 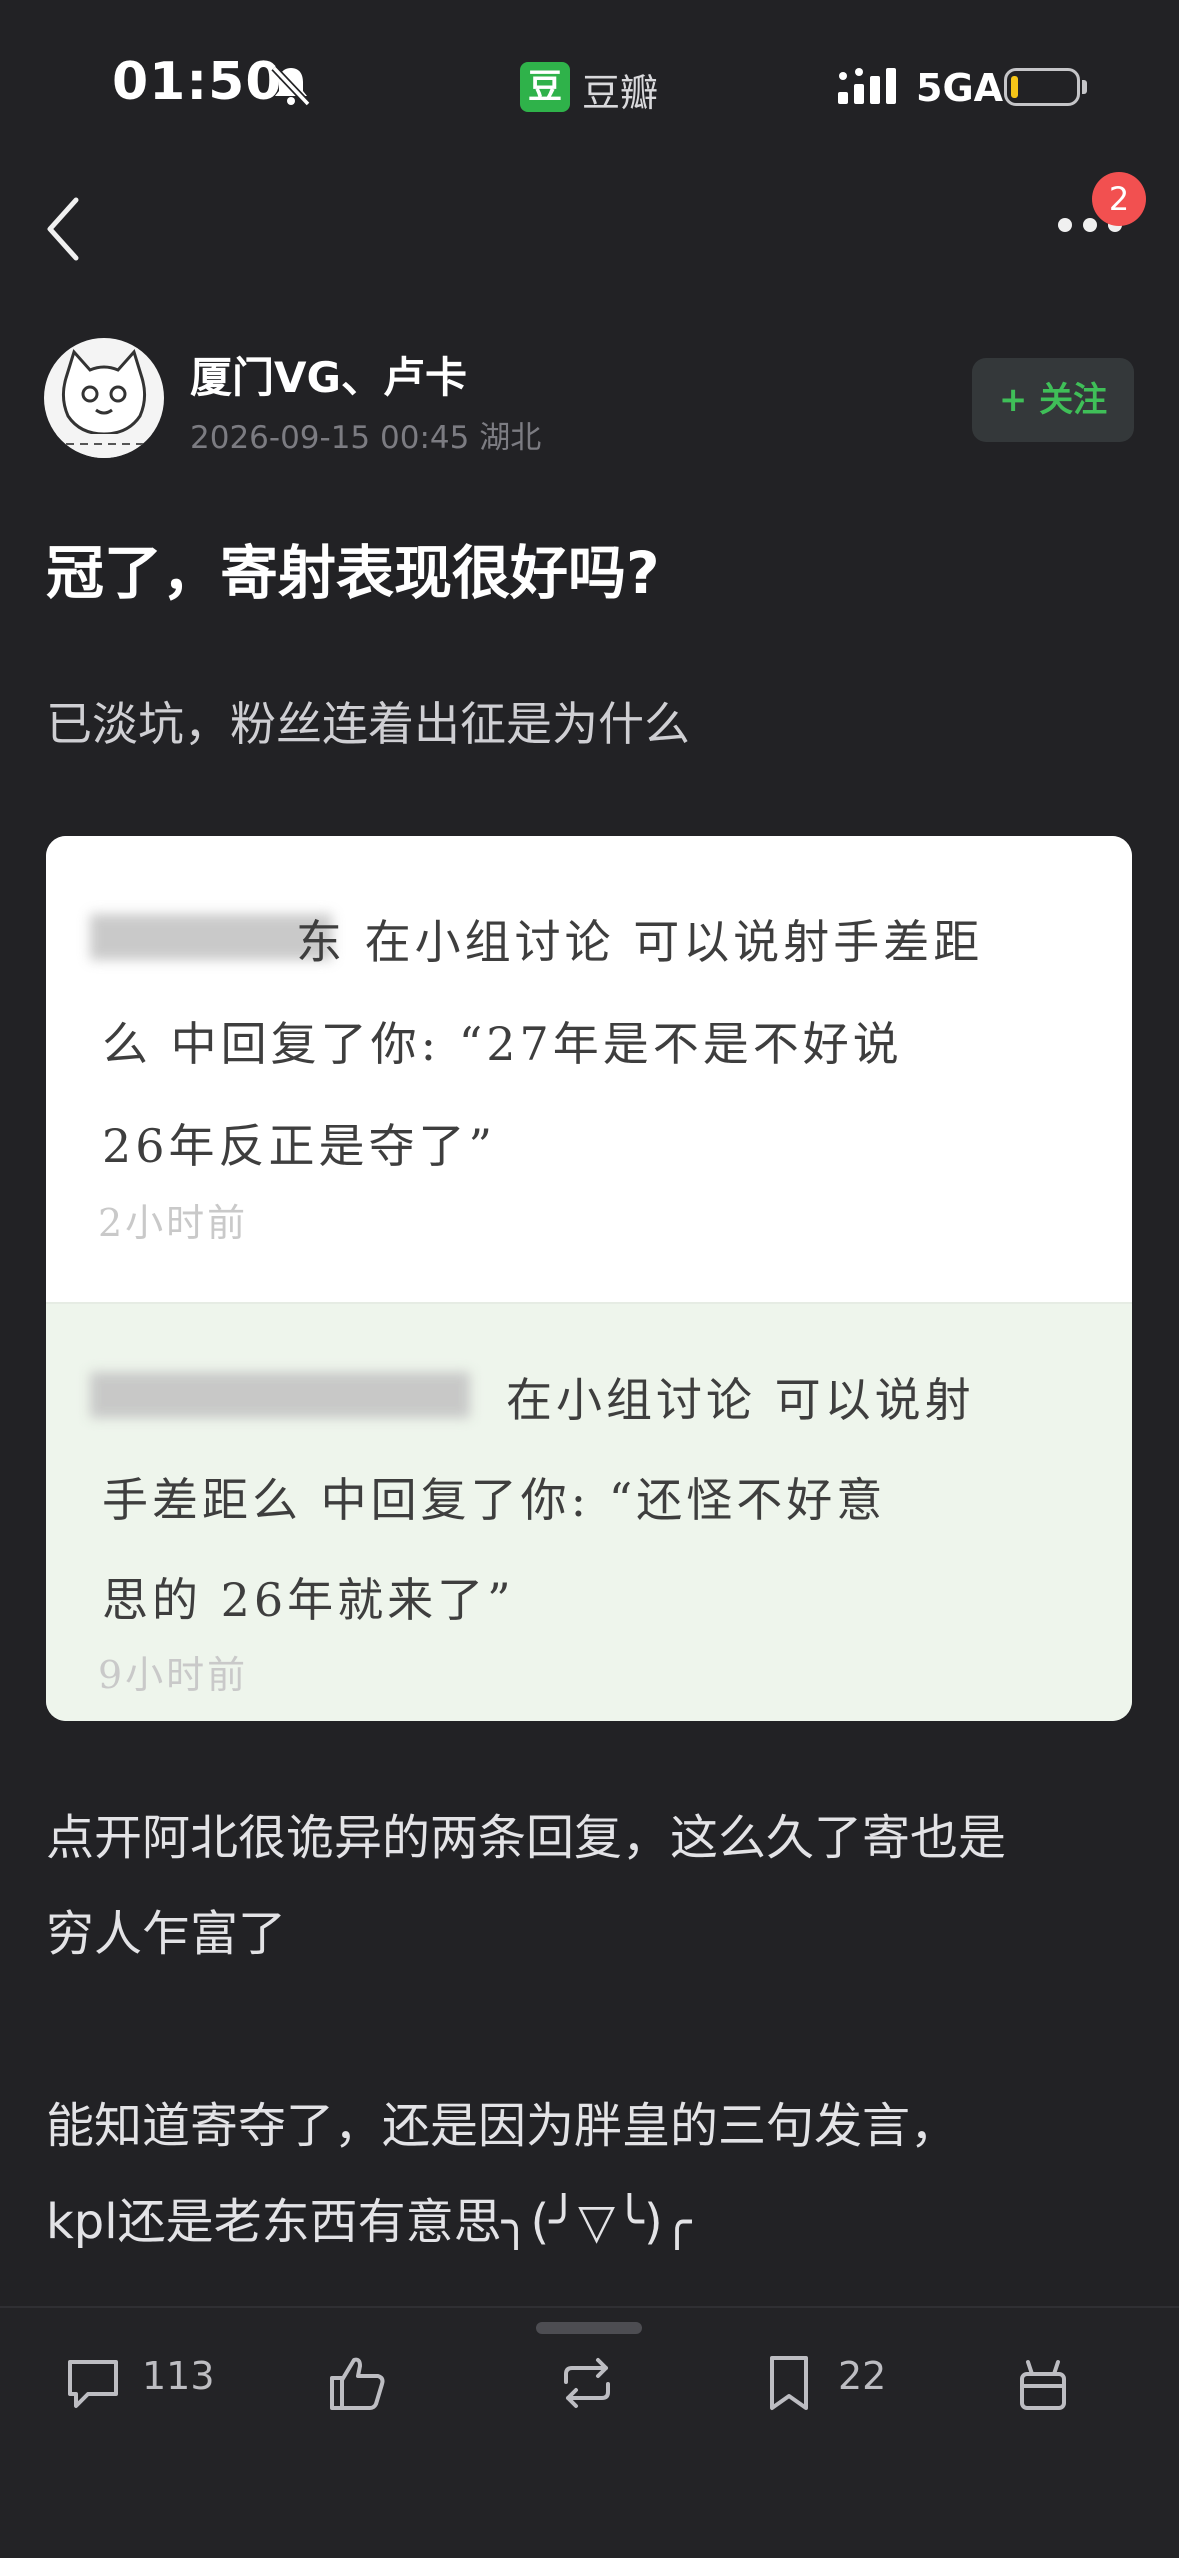 What do you see at coordinates (1053, 400) in the screenshot?
I see `follow-button: + 关注` at bounding box center [1053, 400].